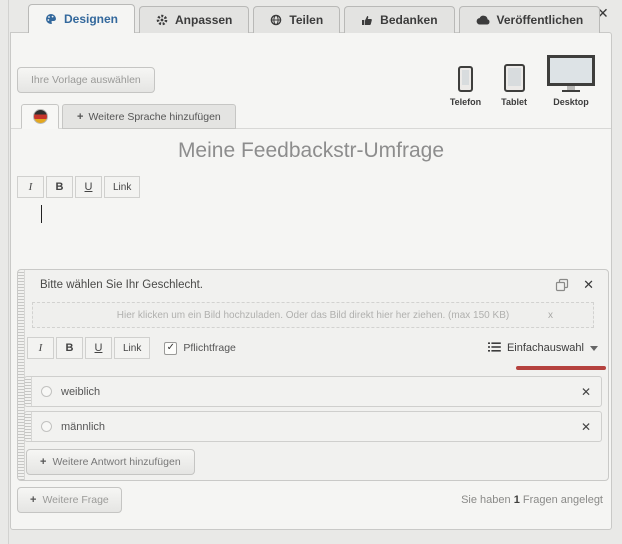  I want to click on title-format-toolbar: I B U Link, so click(79, 187).